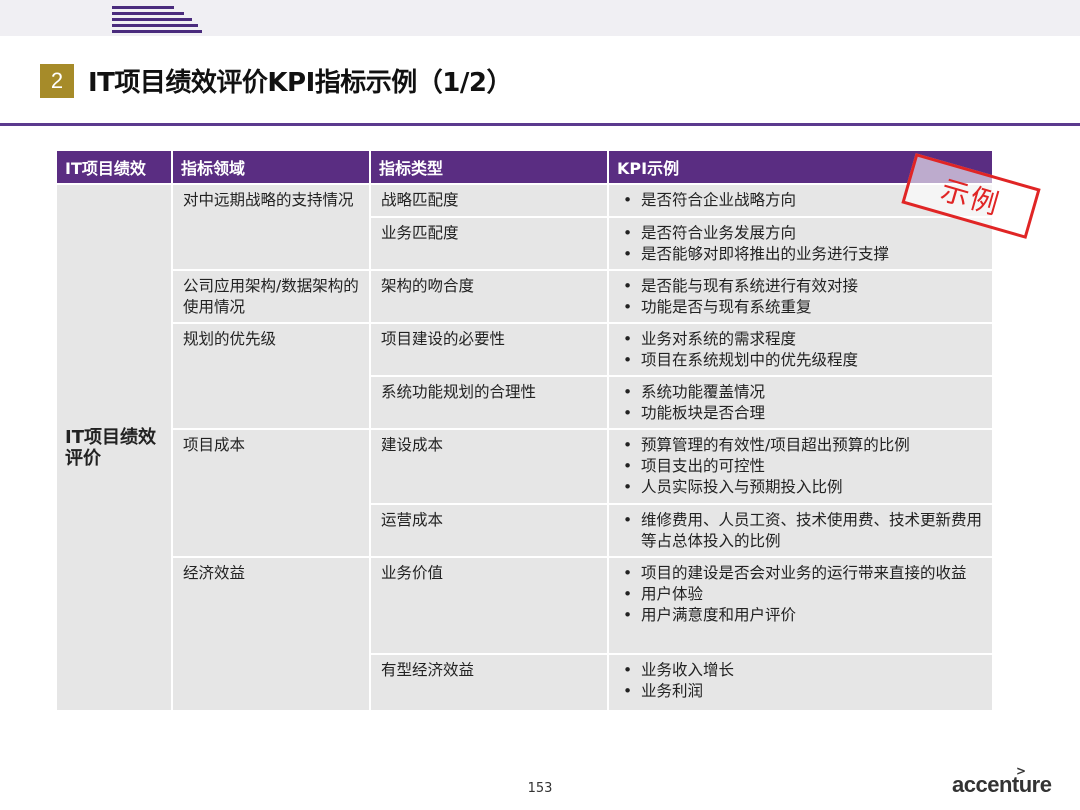  What do you see at coordinates (800, 307) in the screenshot?
I see `list-item: 功能是否与现有系统重复` at bounding box center [800, 307].